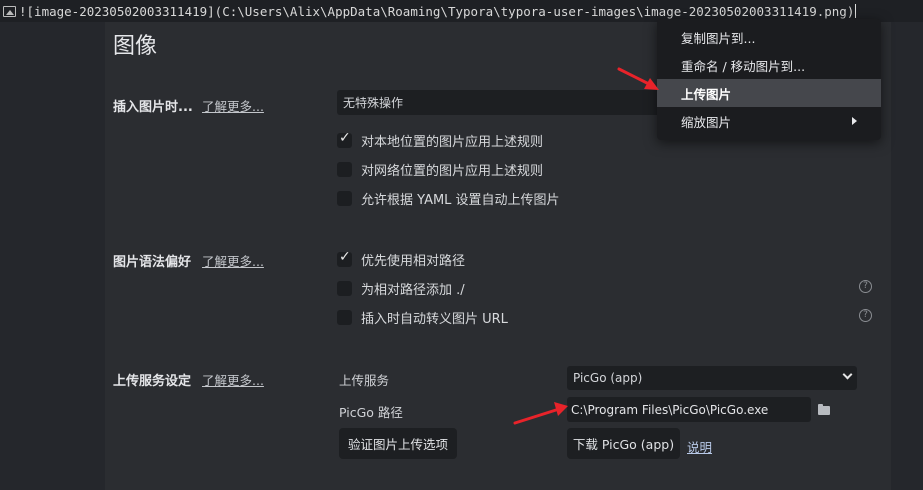 The height and width of the screenshot is (490, 923). What do you see at coordinates (824, 409) in the screenshot?
I see `folder-icon` at bounding box center [824, 409].